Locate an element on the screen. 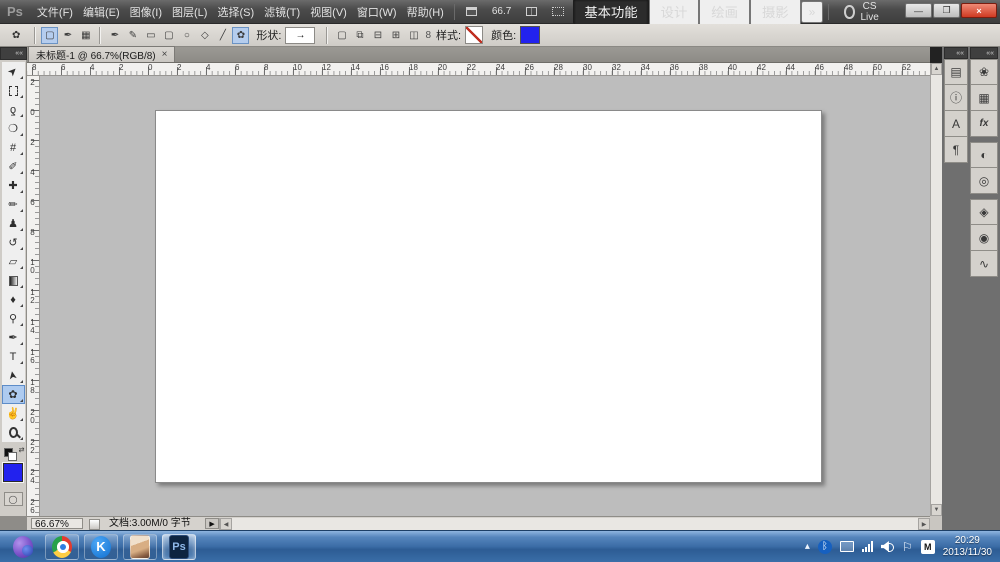 The width and height of the screenshot is (1000, 562). adjustments-panel-button: ◐ is located at coordinates (984, 155).